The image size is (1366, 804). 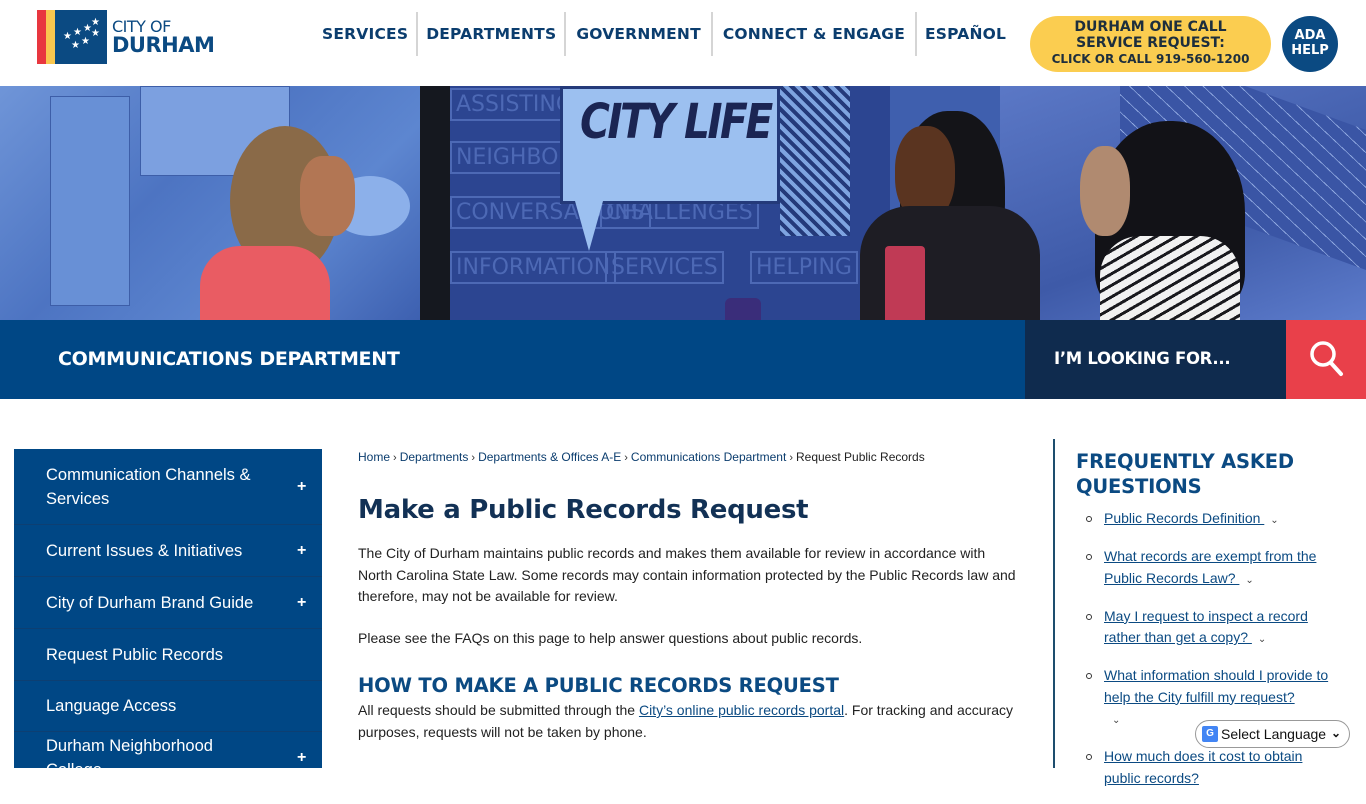 What do you see at coordinates (741, 710) in the screenshot?
I see `public-records-portal-link: City’s online public records portal` at bounding box center [741, 710].